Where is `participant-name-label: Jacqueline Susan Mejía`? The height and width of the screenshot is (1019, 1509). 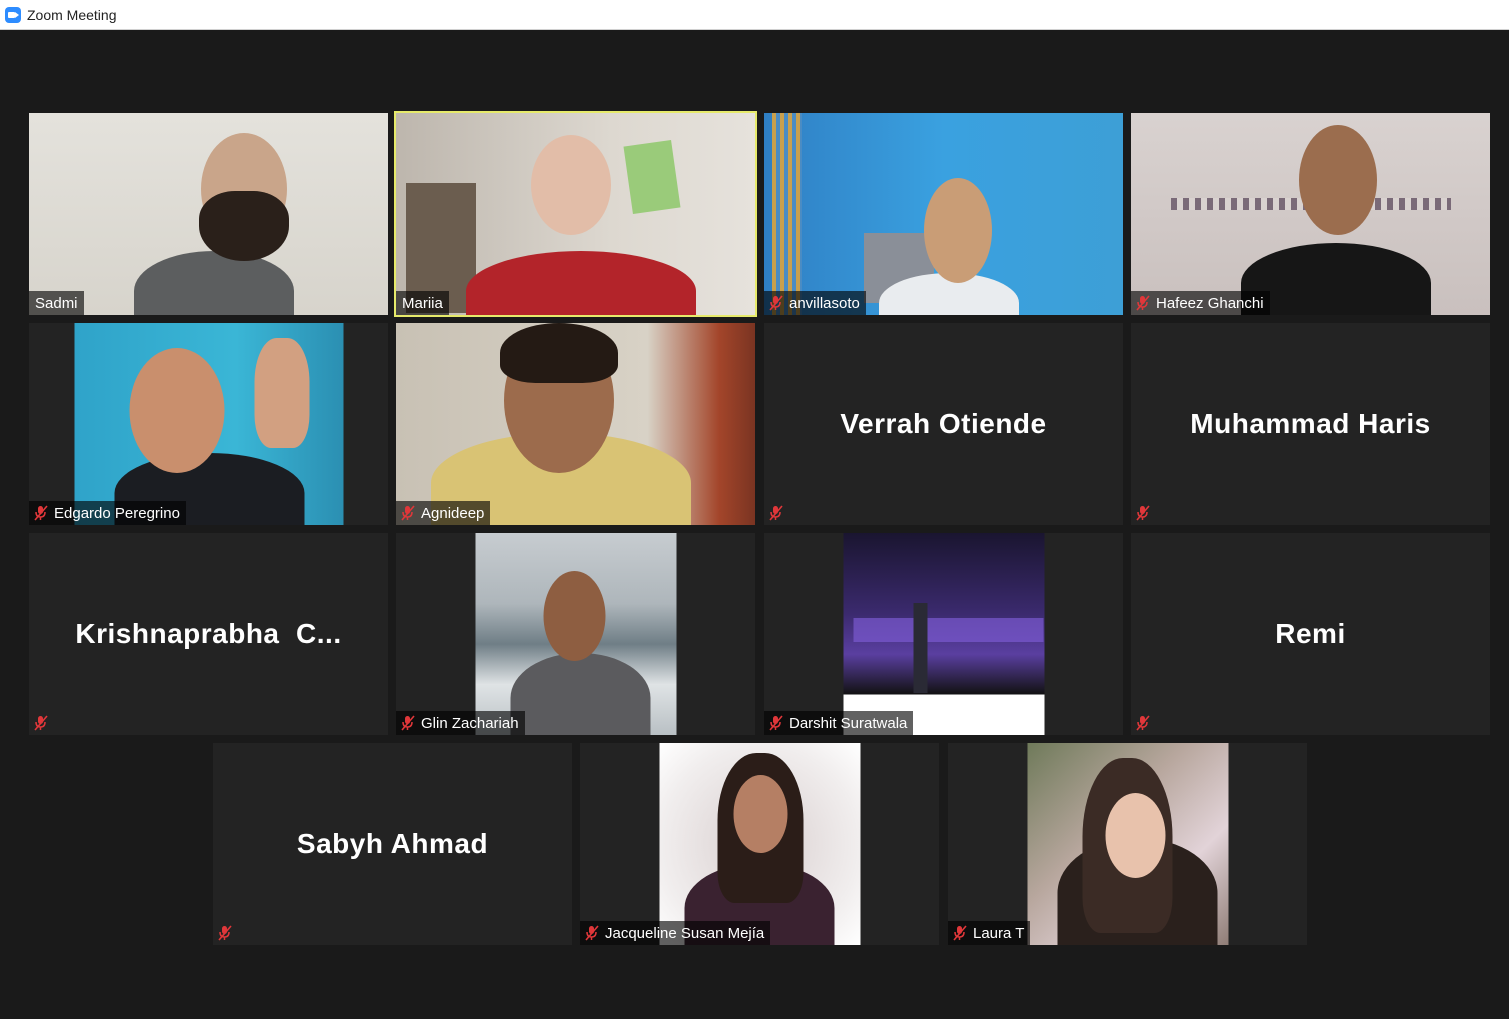
participant-name-label: Jacqueline Susan Mejía is located at coordinates (675, 933).